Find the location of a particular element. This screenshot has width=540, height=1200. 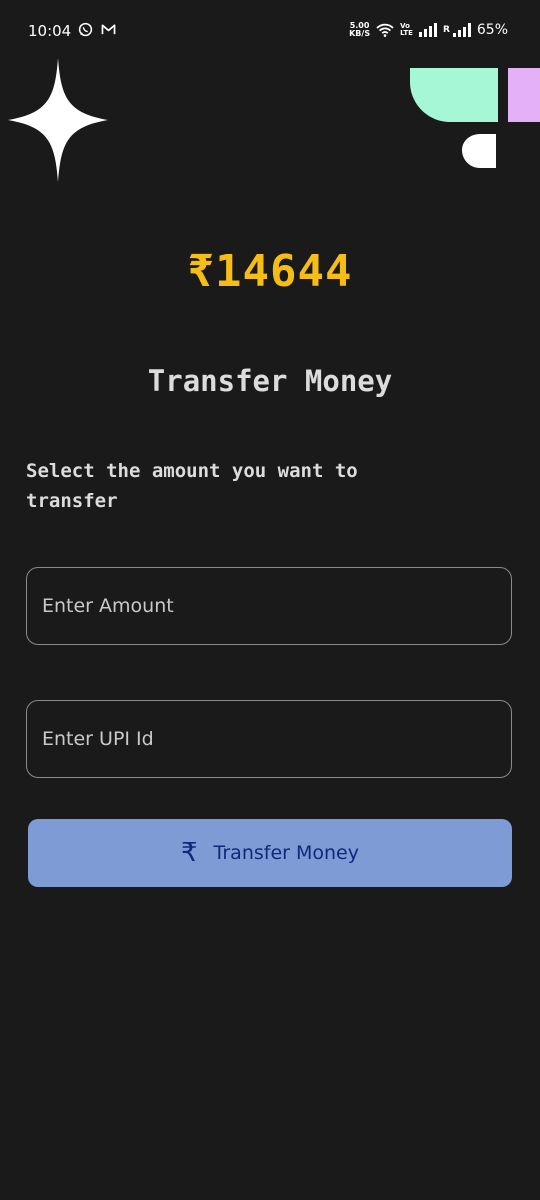

network-speed: 5.00 KB/S is located at coordinates (359, 30).